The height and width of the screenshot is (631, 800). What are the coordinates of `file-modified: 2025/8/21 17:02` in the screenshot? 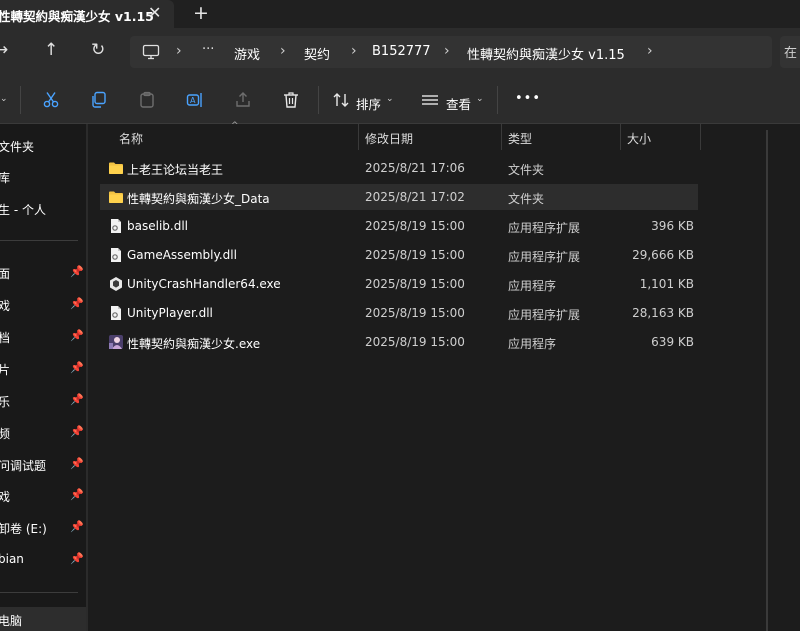 It's located at (415, 197).